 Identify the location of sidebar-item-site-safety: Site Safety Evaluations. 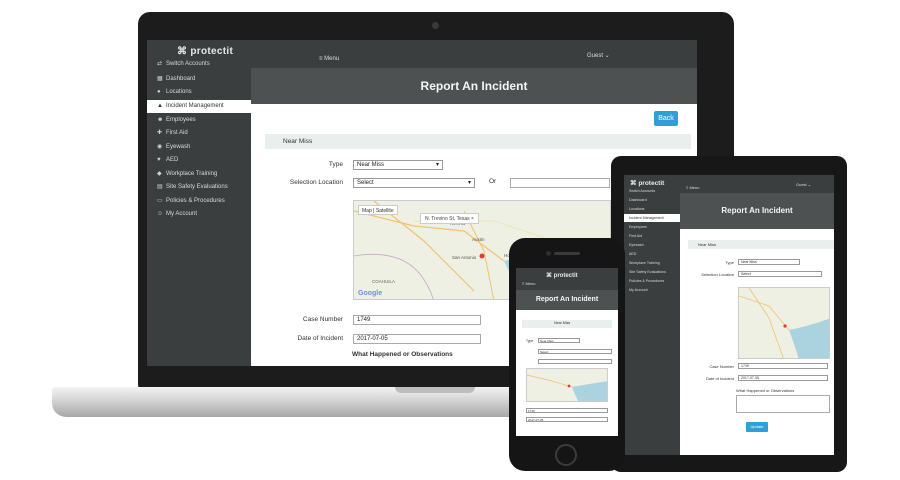
(652, 272).